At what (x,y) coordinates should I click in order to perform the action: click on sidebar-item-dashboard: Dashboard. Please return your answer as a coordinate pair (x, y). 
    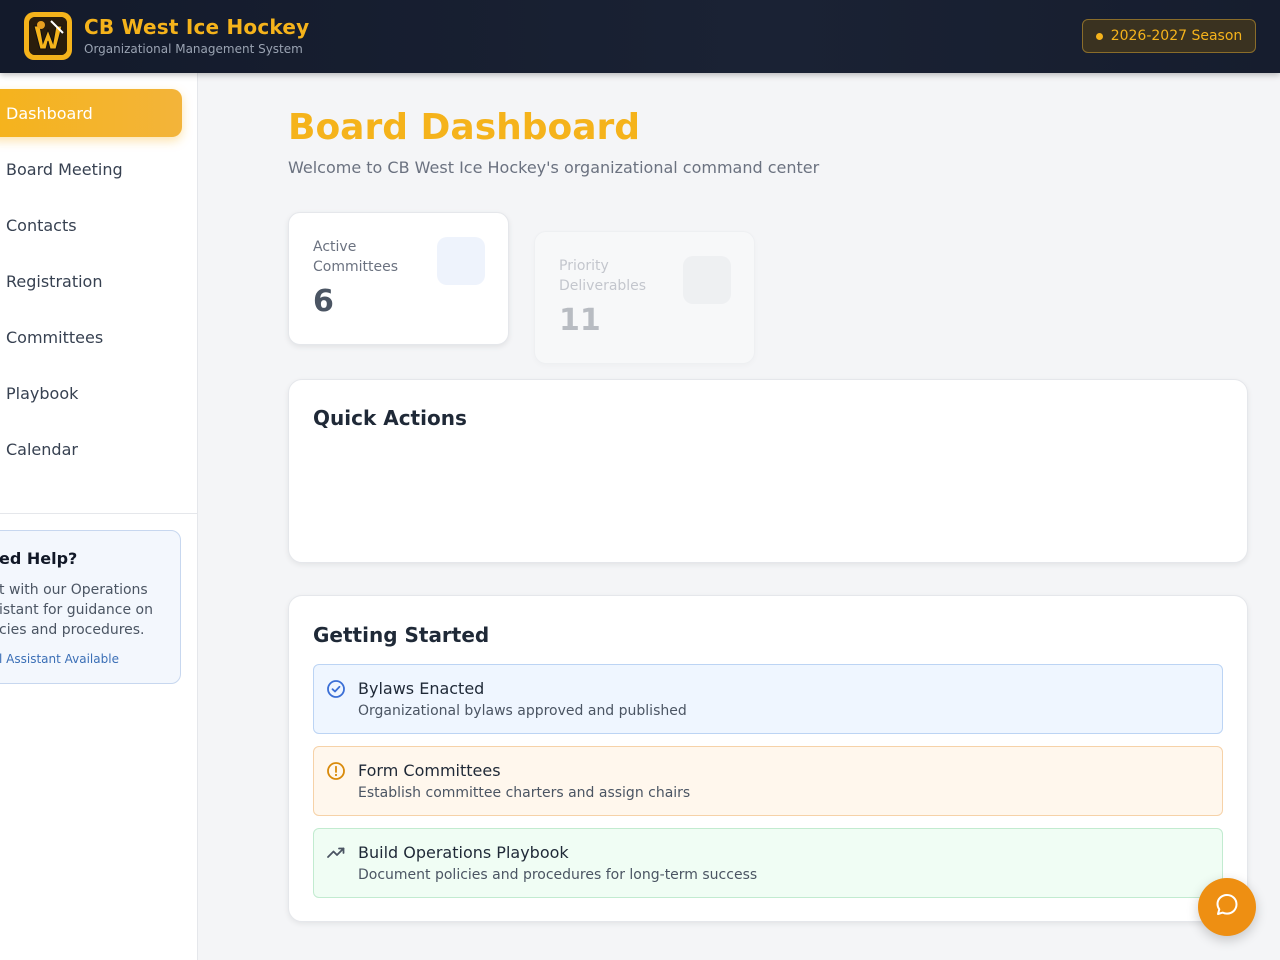
    Looking at the image, I should click on (91, 113).